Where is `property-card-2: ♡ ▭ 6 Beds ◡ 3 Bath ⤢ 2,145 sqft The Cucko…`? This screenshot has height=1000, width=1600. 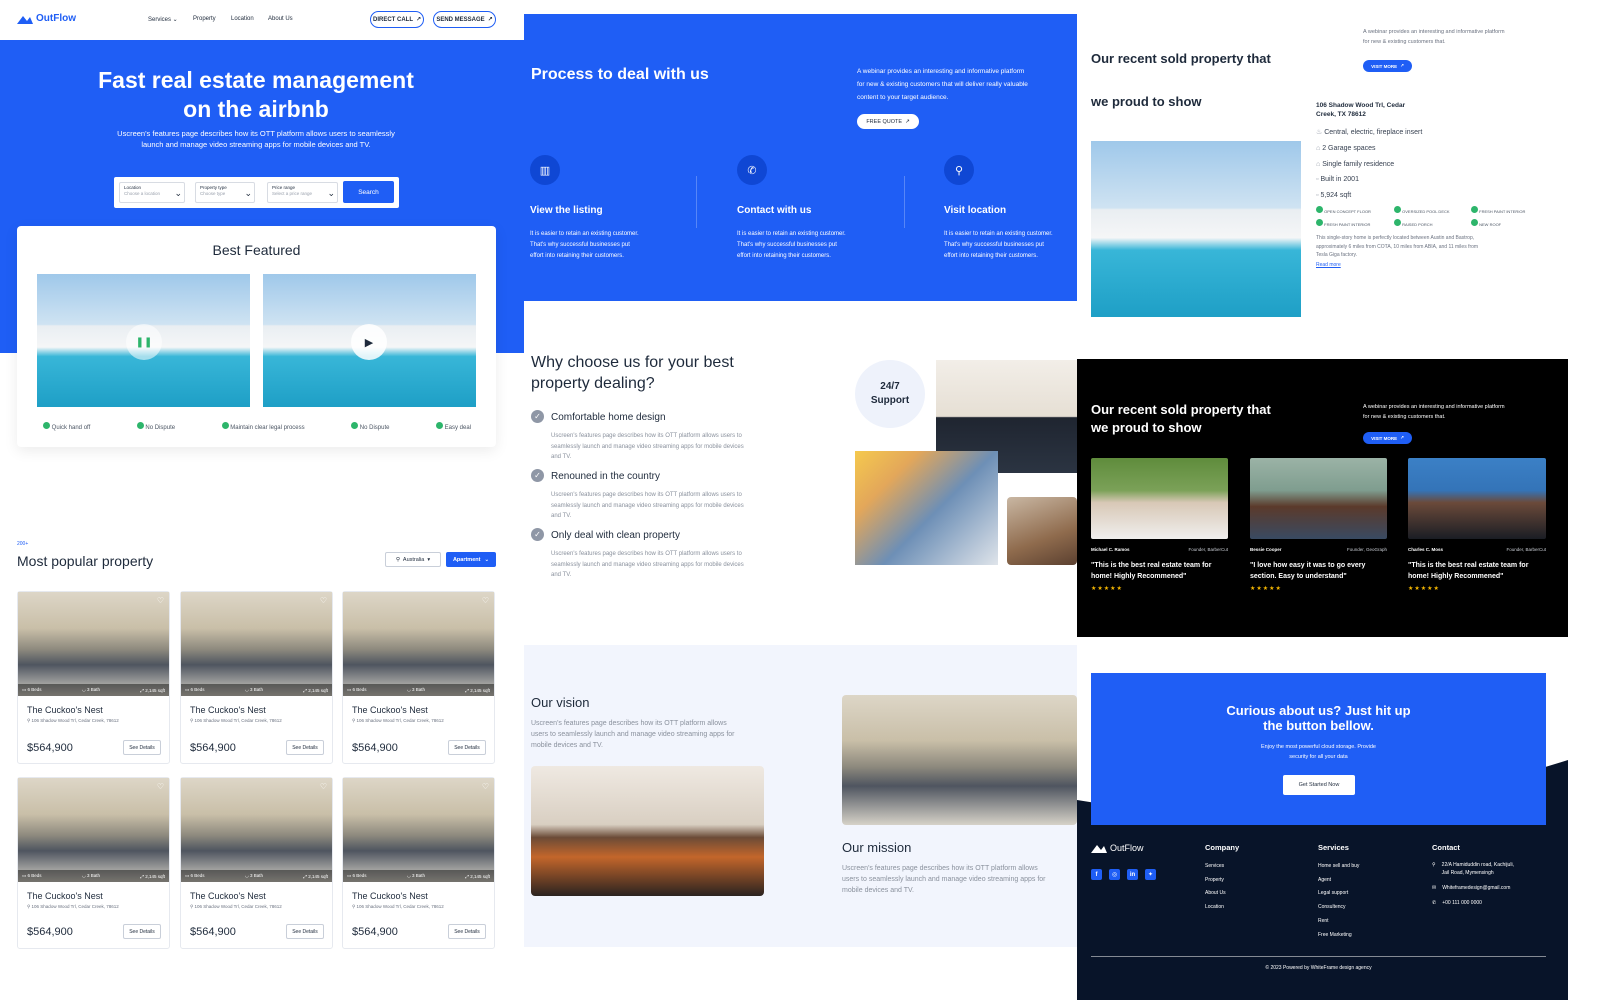
property-card-2: ♡ ▭ 6 Beds ◡ 3 Bath ⤢ 2,145 sqft The Cucko… is located at coordinates (256, 677).